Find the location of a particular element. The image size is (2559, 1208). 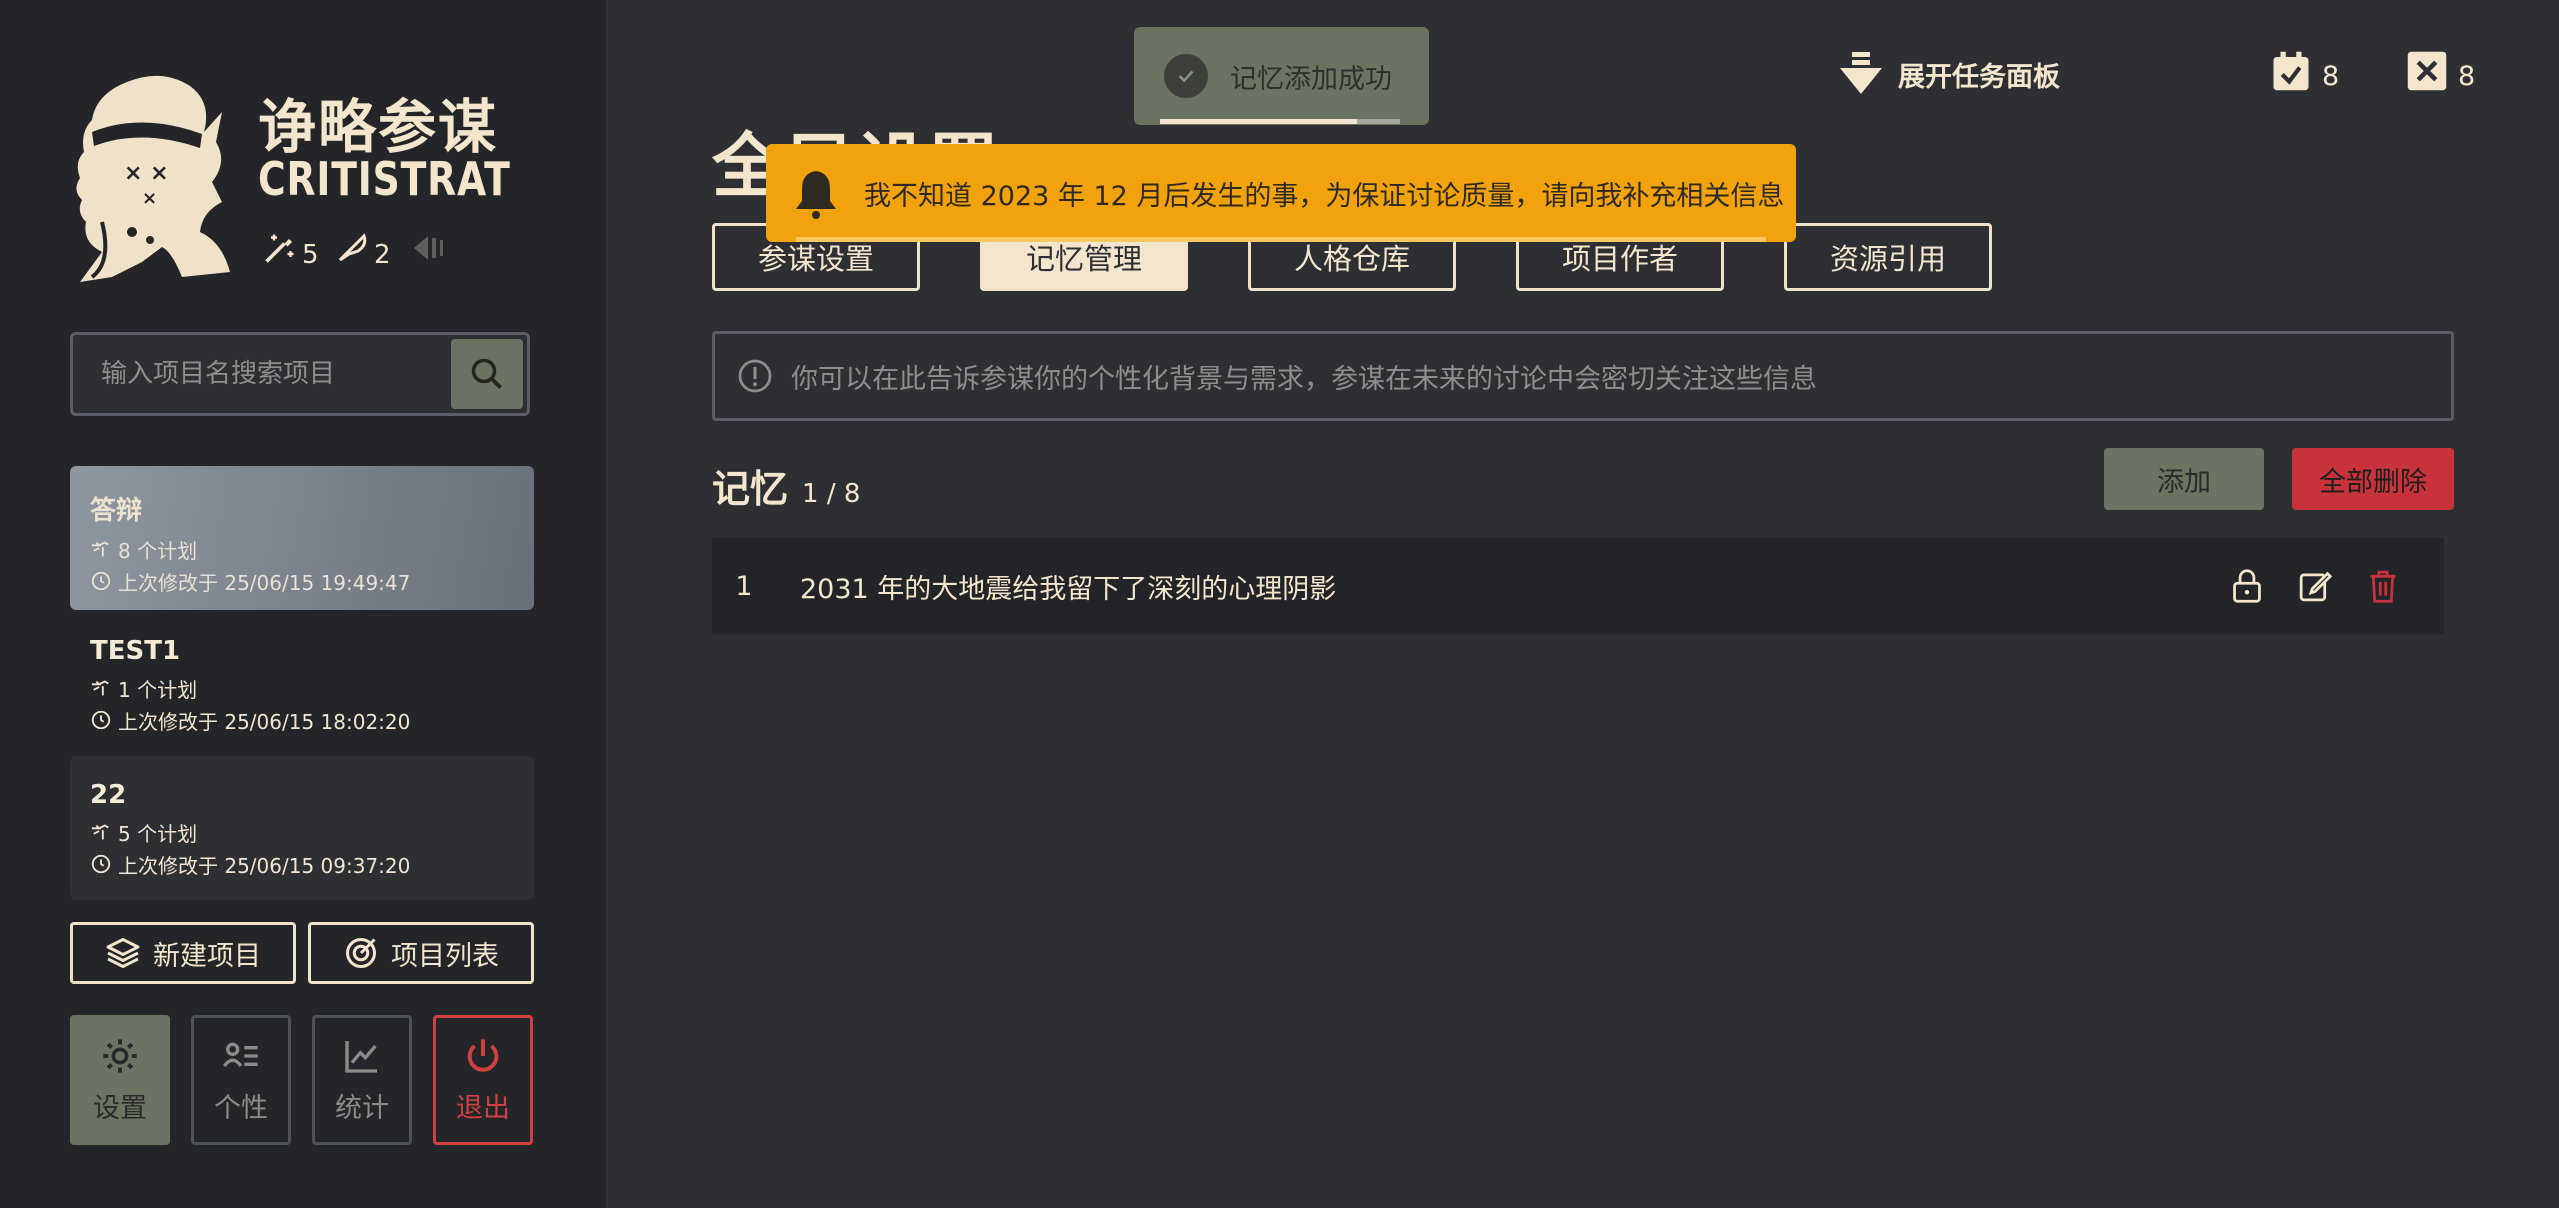

arrow-down-icon is located at coordinates (1861, 73).